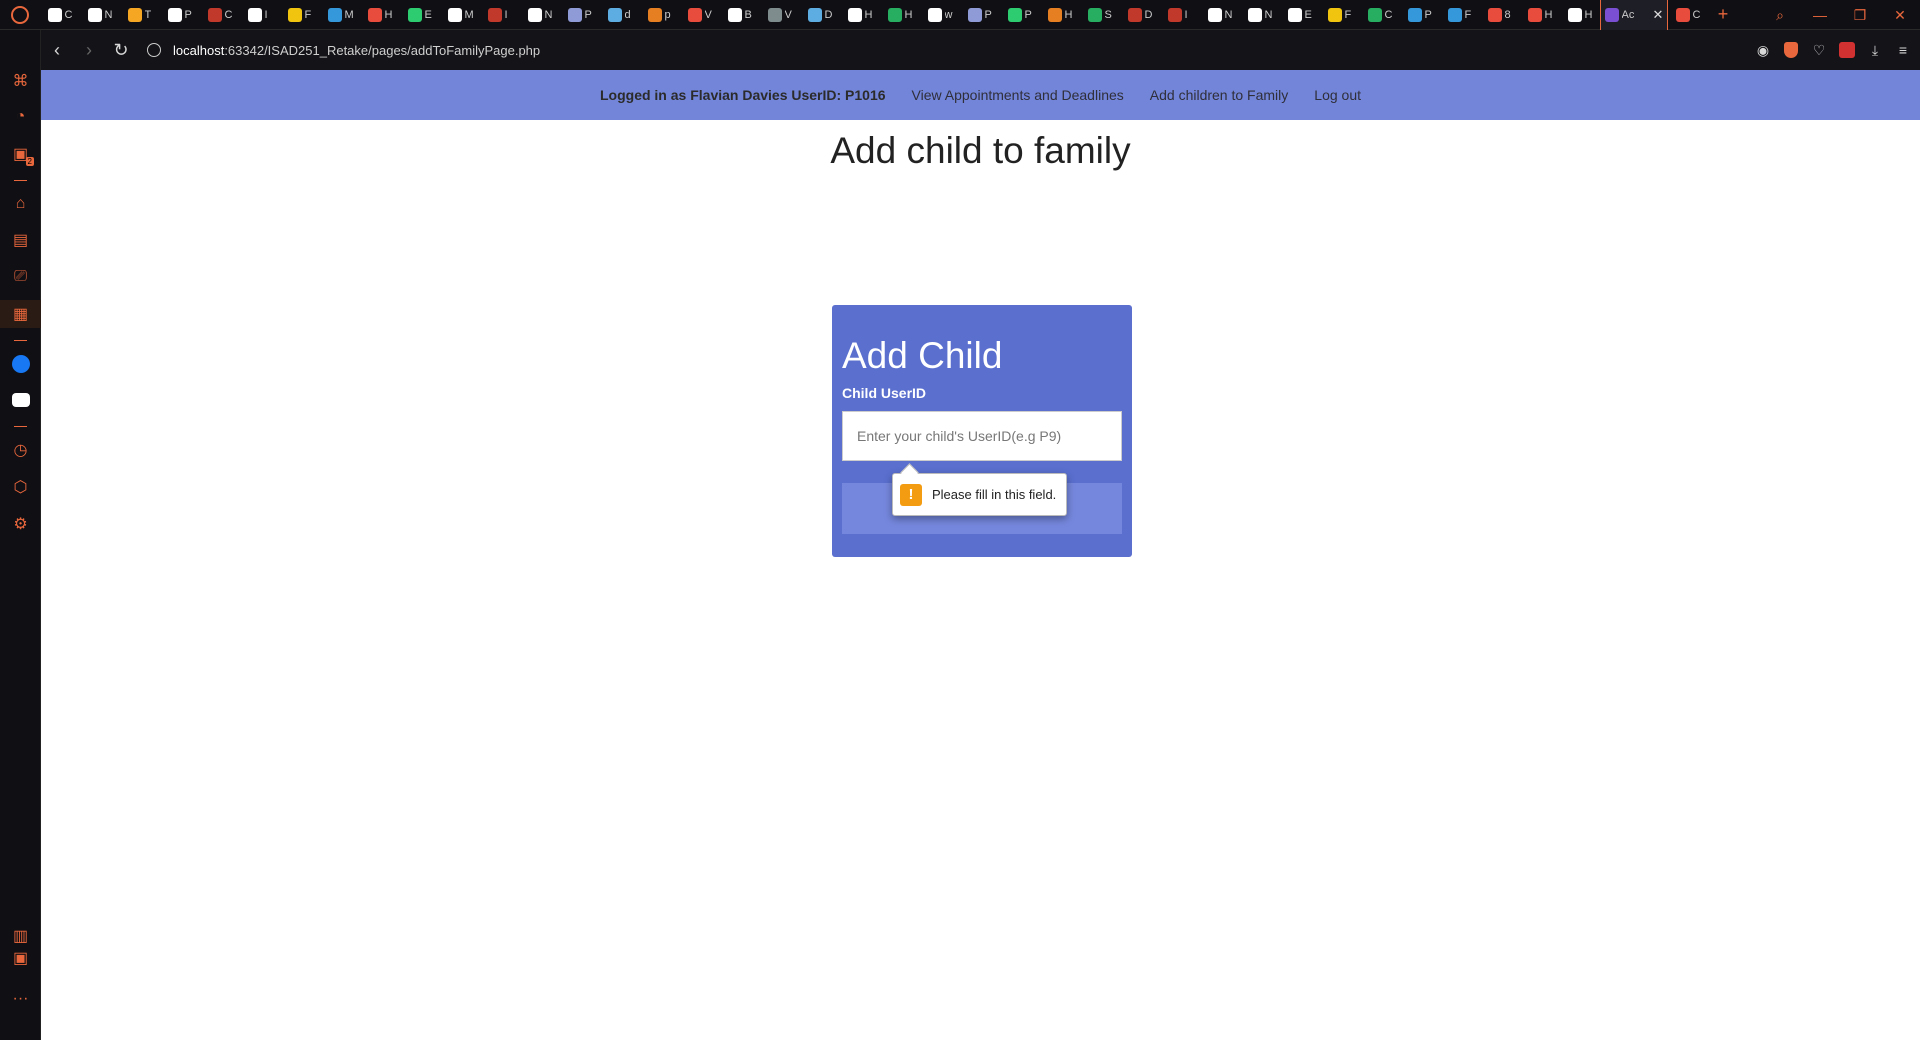 The width and height of the screenshot is (1920, 1040). What do you see at coordinates (1337, 95) in the screenshot?
I see `nav-link-log-out: Log out` at bounding box center [1337, 95].